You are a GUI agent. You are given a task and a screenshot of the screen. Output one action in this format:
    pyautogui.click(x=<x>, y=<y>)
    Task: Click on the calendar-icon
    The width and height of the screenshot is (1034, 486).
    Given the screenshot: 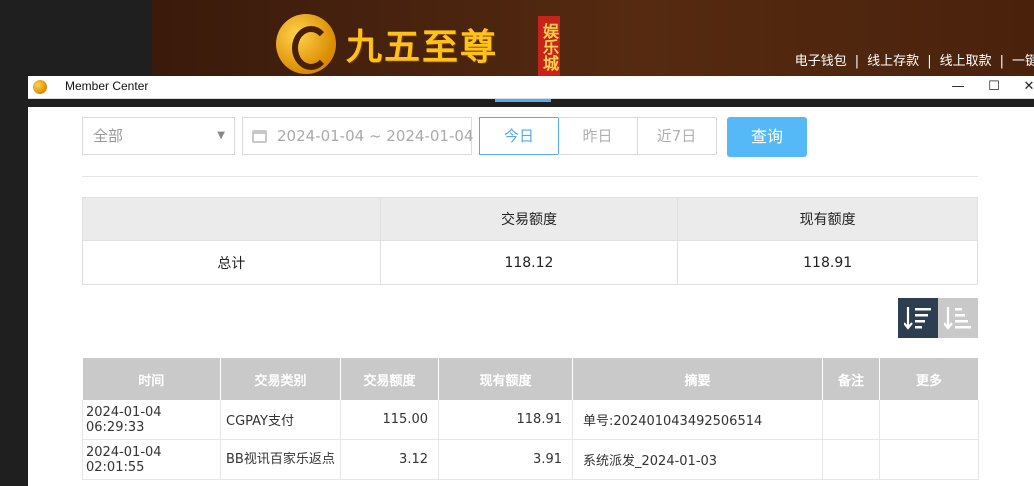 What is the action you would take?
    pyautogui.click(x=259, y=136)
    